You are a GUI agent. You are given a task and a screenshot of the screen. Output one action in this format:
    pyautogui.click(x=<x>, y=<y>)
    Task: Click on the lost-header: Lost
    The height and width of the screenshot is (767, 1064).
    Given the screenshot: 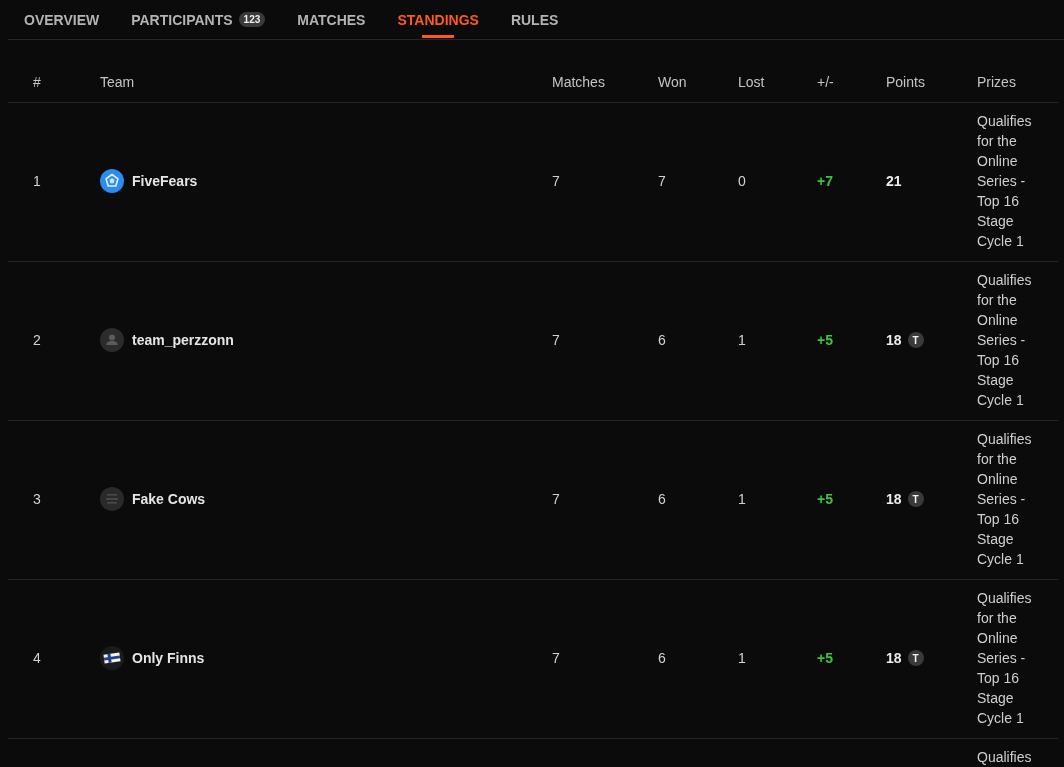 What is the action you would take?
    pyautogui.click(x=751, y=82)
    